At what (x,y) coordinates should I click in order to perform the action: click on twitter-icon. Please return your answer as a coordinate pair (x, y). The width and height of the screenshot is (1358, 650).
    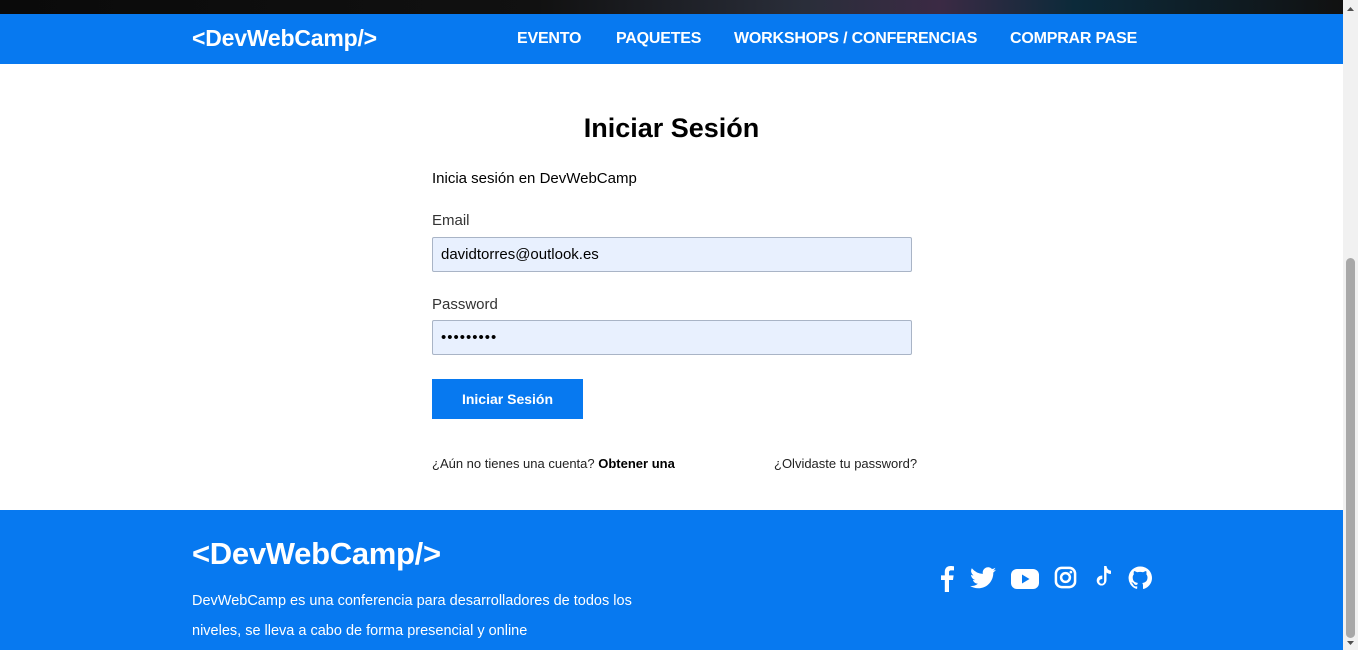
    Looking at the image, I should click on (983, 580).